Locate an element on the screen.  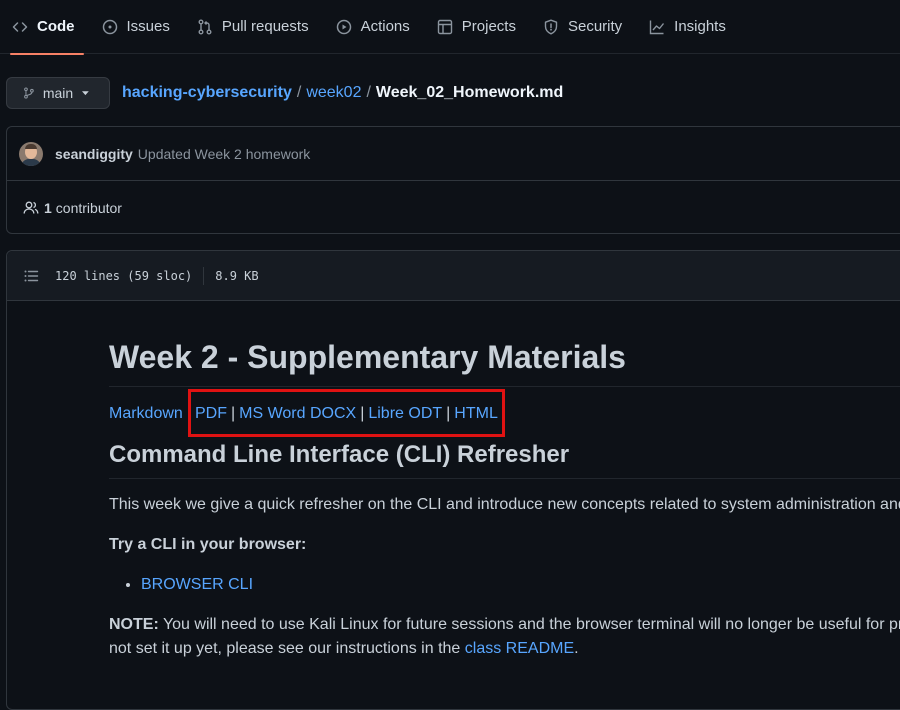
list-unordered-icon is located at coordinates (31, 276).